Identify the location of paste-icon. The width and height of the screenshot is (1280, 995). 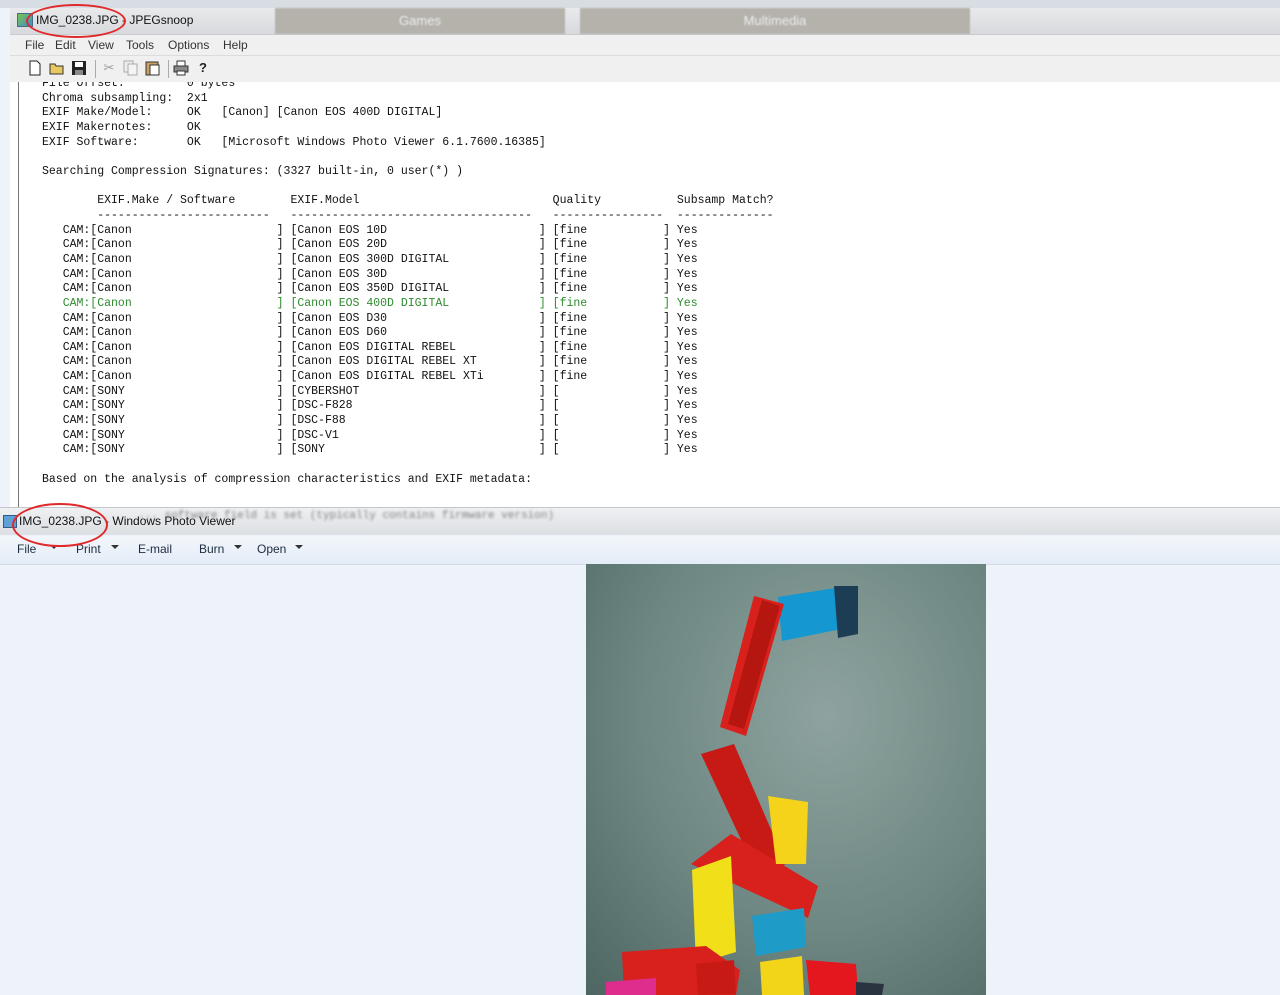
(153, 68).